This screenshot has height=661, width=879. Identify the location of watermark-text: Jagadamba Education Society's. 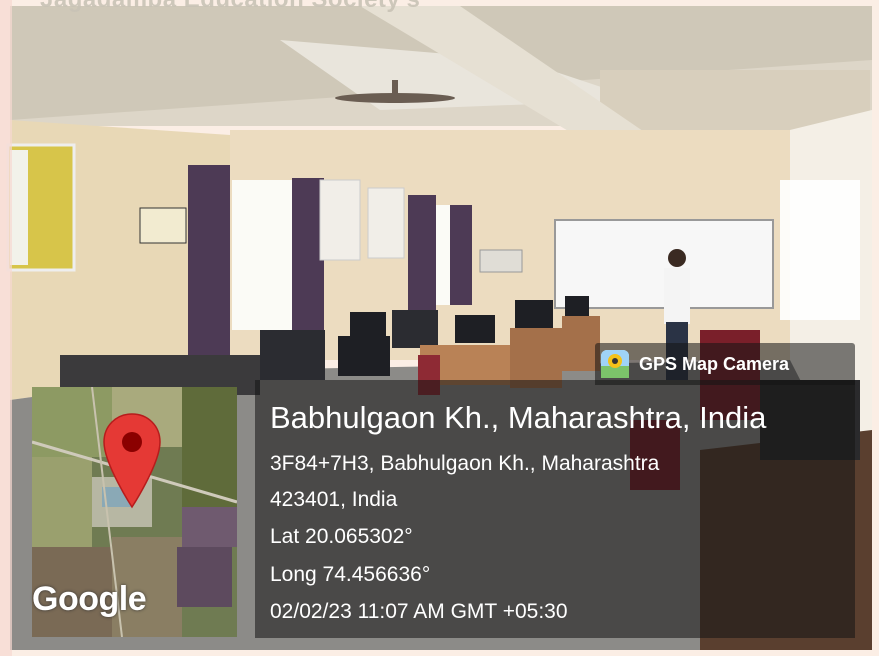
(230, 7).